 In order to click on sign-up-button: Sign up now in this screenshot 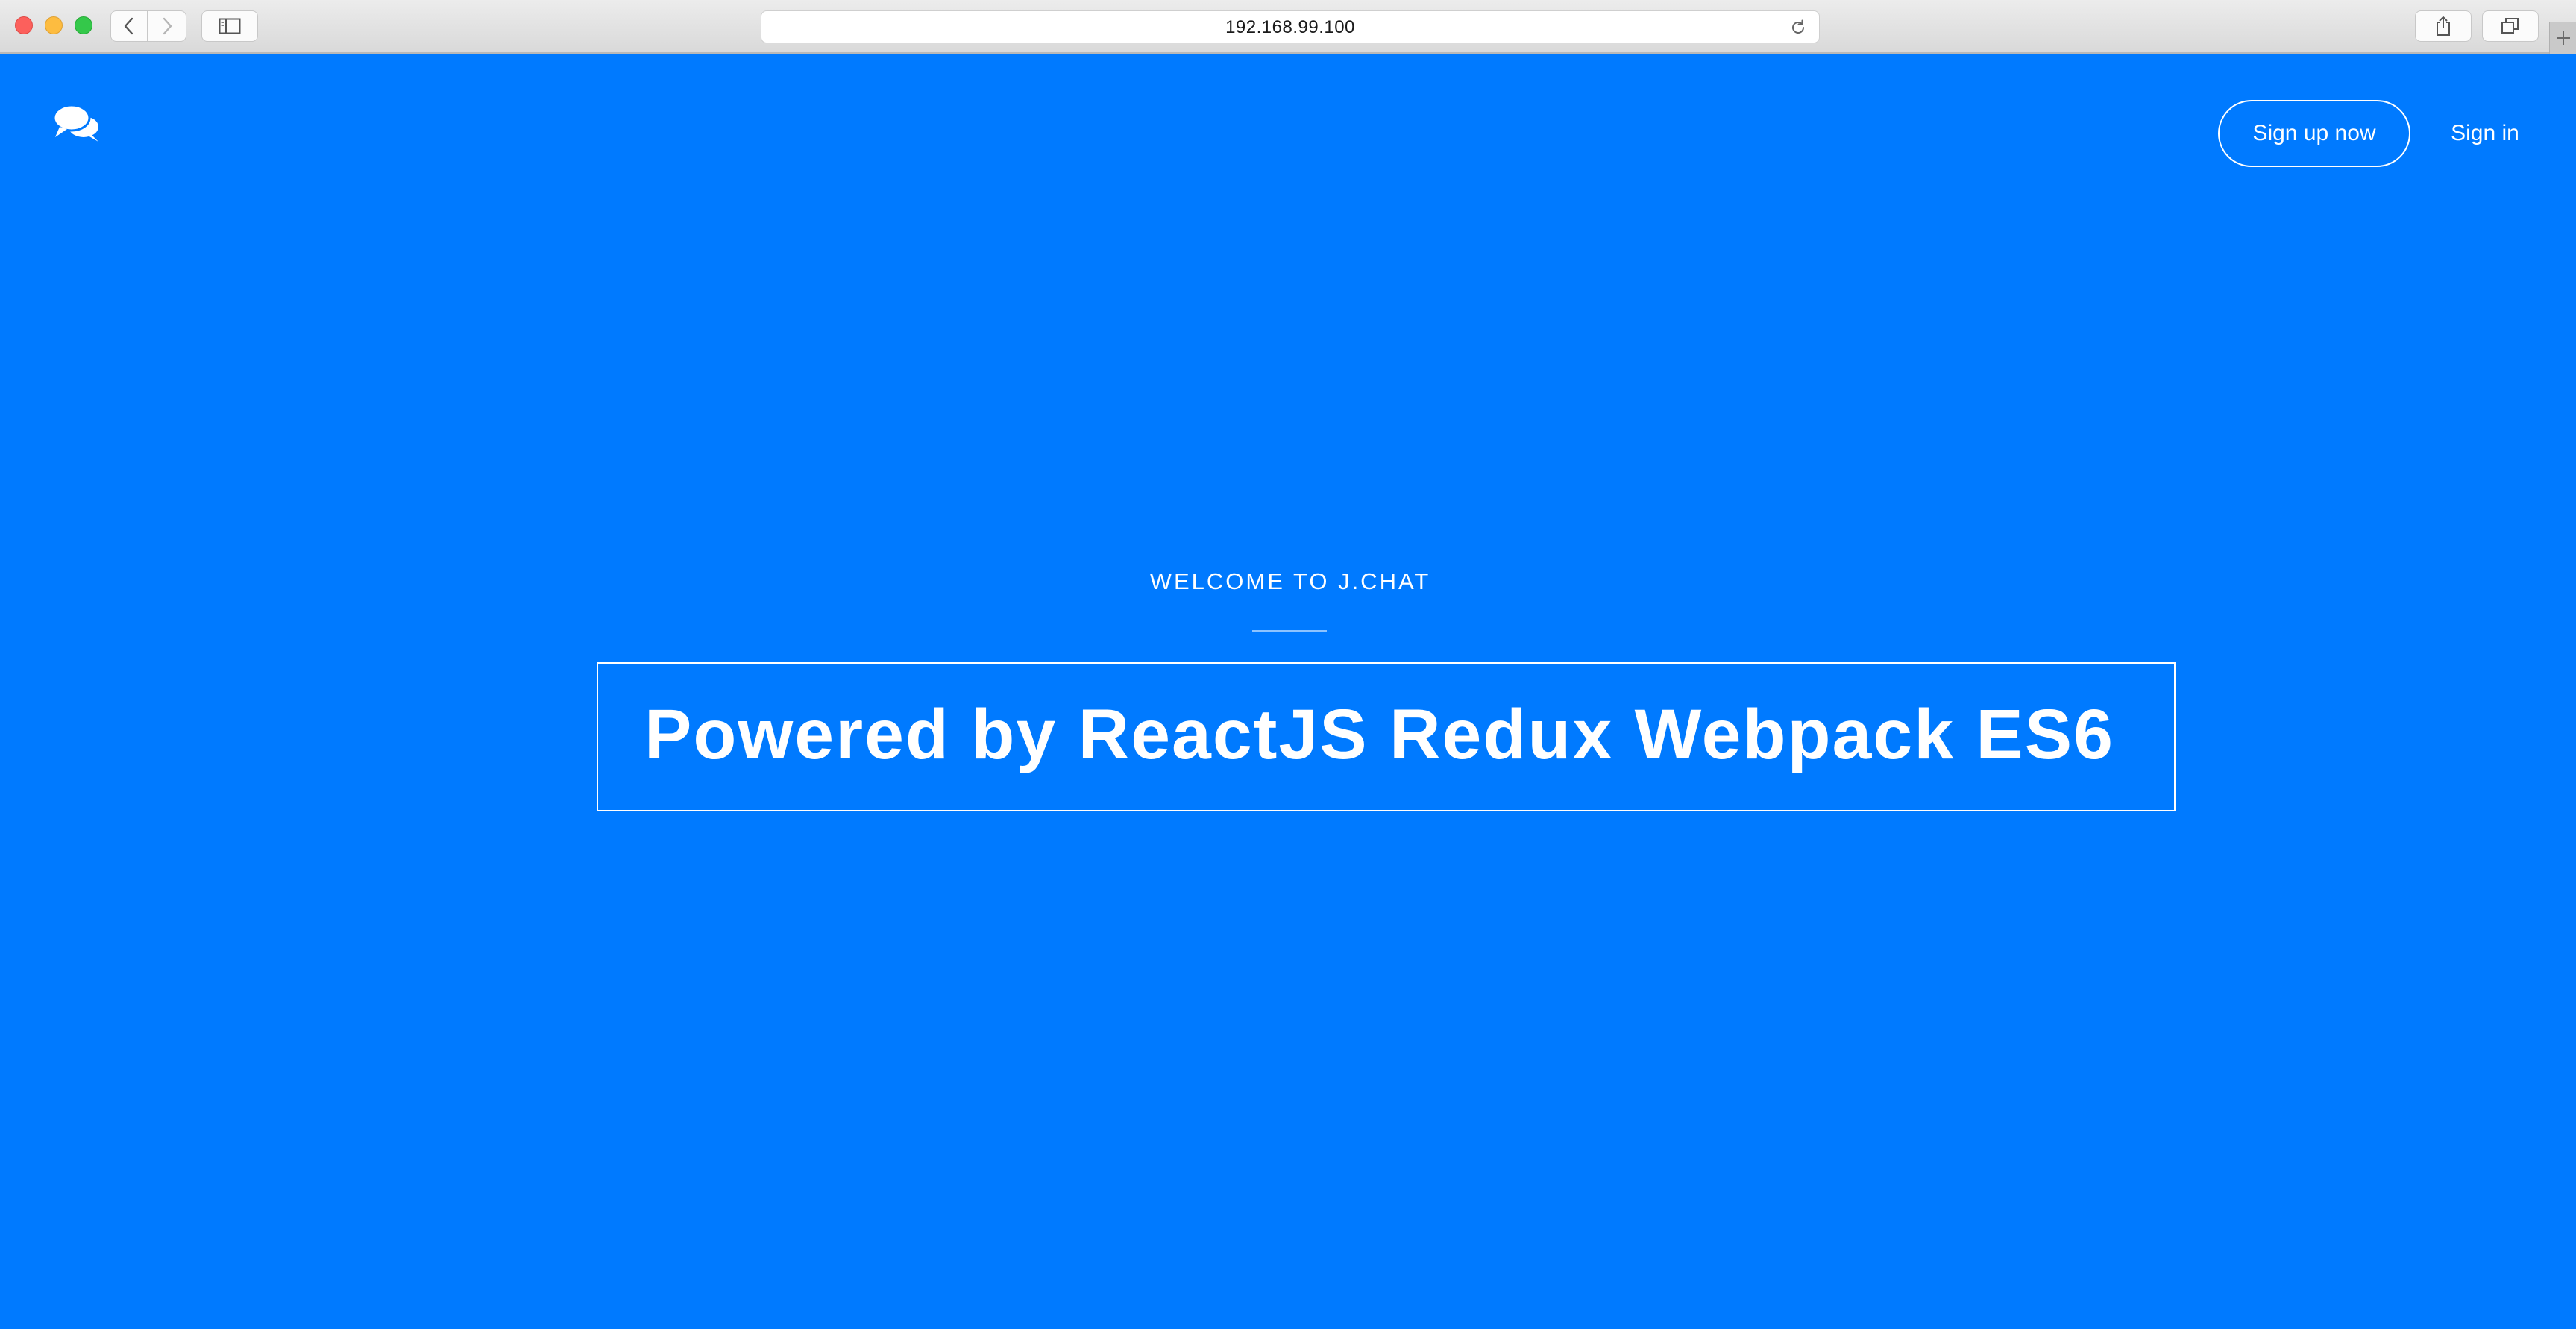, I will do `click(2314, 133)`.